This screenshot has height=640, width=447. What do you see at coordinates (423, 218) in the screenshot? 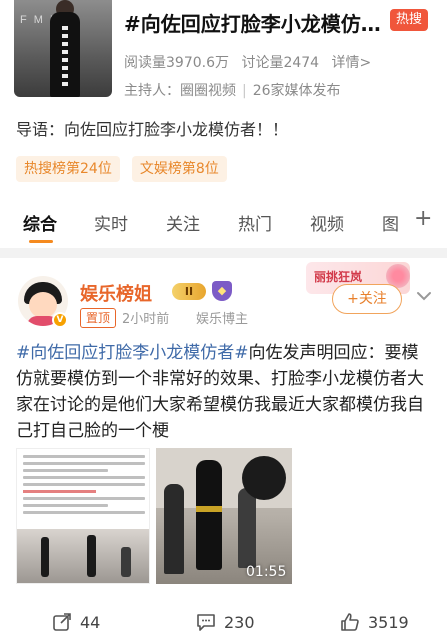
I see `add-tab-icon: +` at bounding box center [423, 218].